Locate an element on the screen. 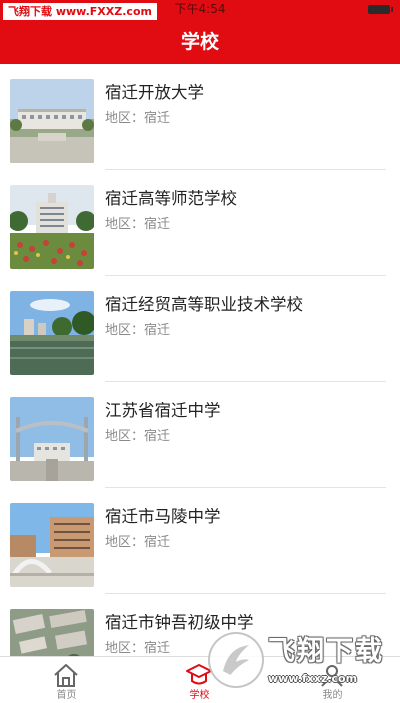 Image resolution: width=400 pixels, height=703 pixels. watermark-text: 飞翔下载 is located at coordinates (326, 651).